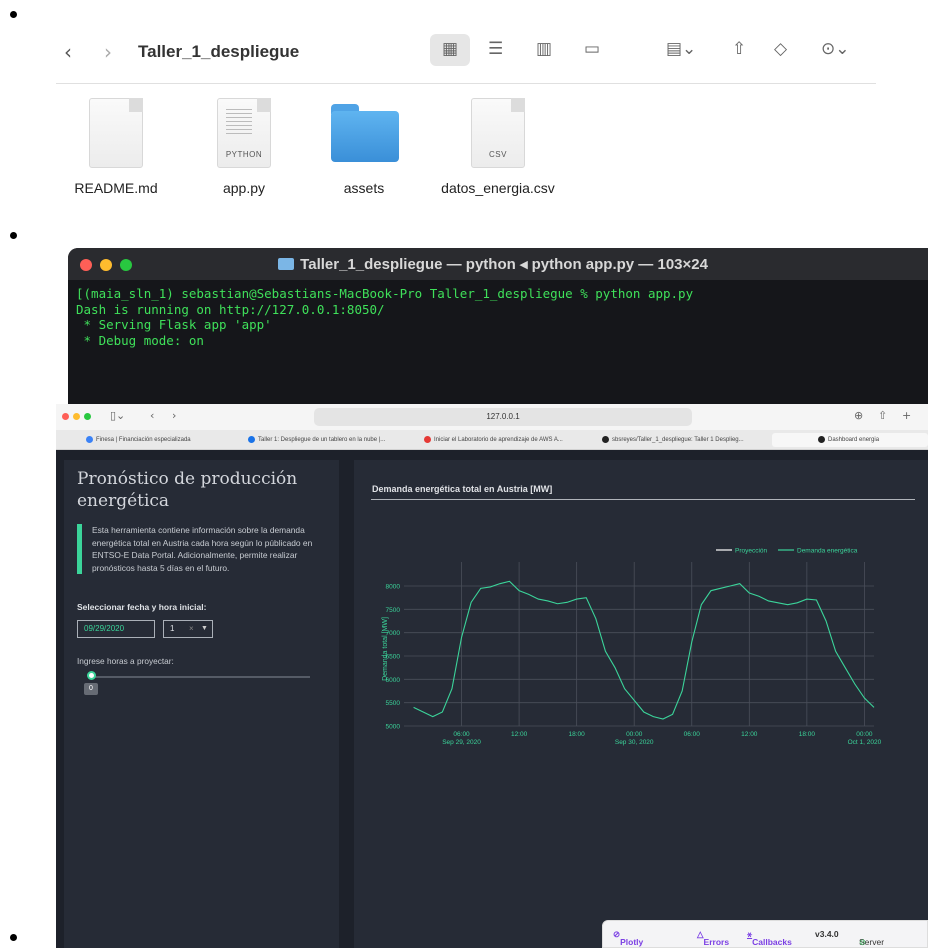  What do you see at coordinates (187, 490) in the screenshot?
I see `page-title: Pronóstico de producción energética` at bounding box center [187, 490].